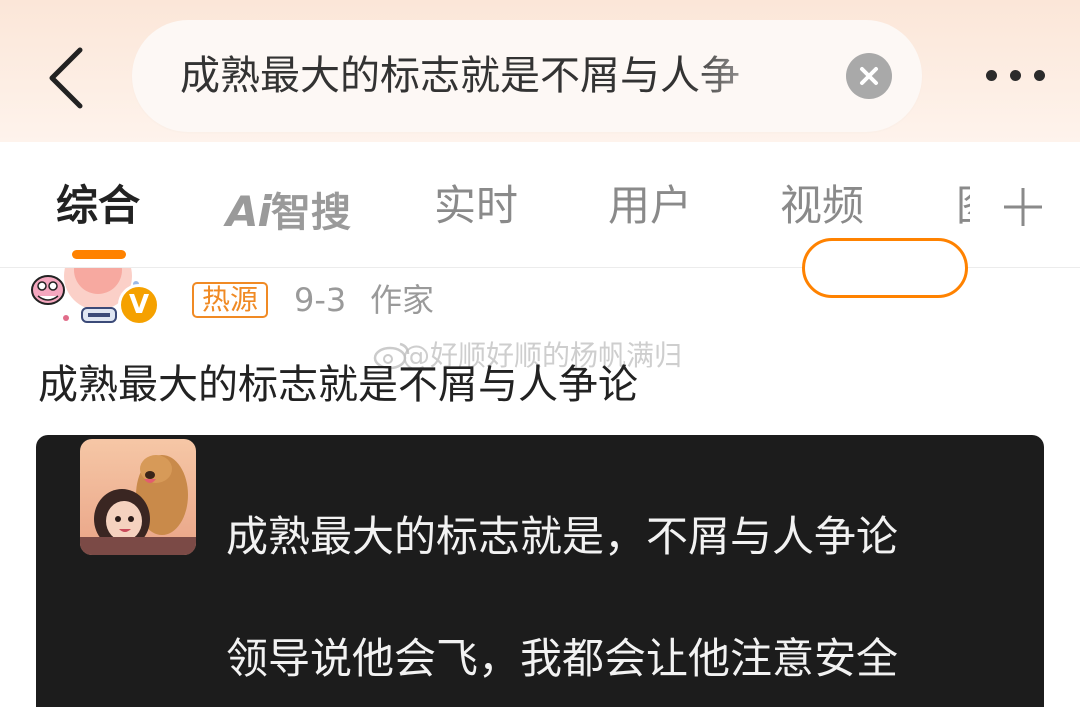 This screenshot has width=1080, height=707. Describe the element at coordinates (562, 536) in the screenshot. I see `image-text-line-1: 成熟最大的标志就是，不屑与人争论` at that location.